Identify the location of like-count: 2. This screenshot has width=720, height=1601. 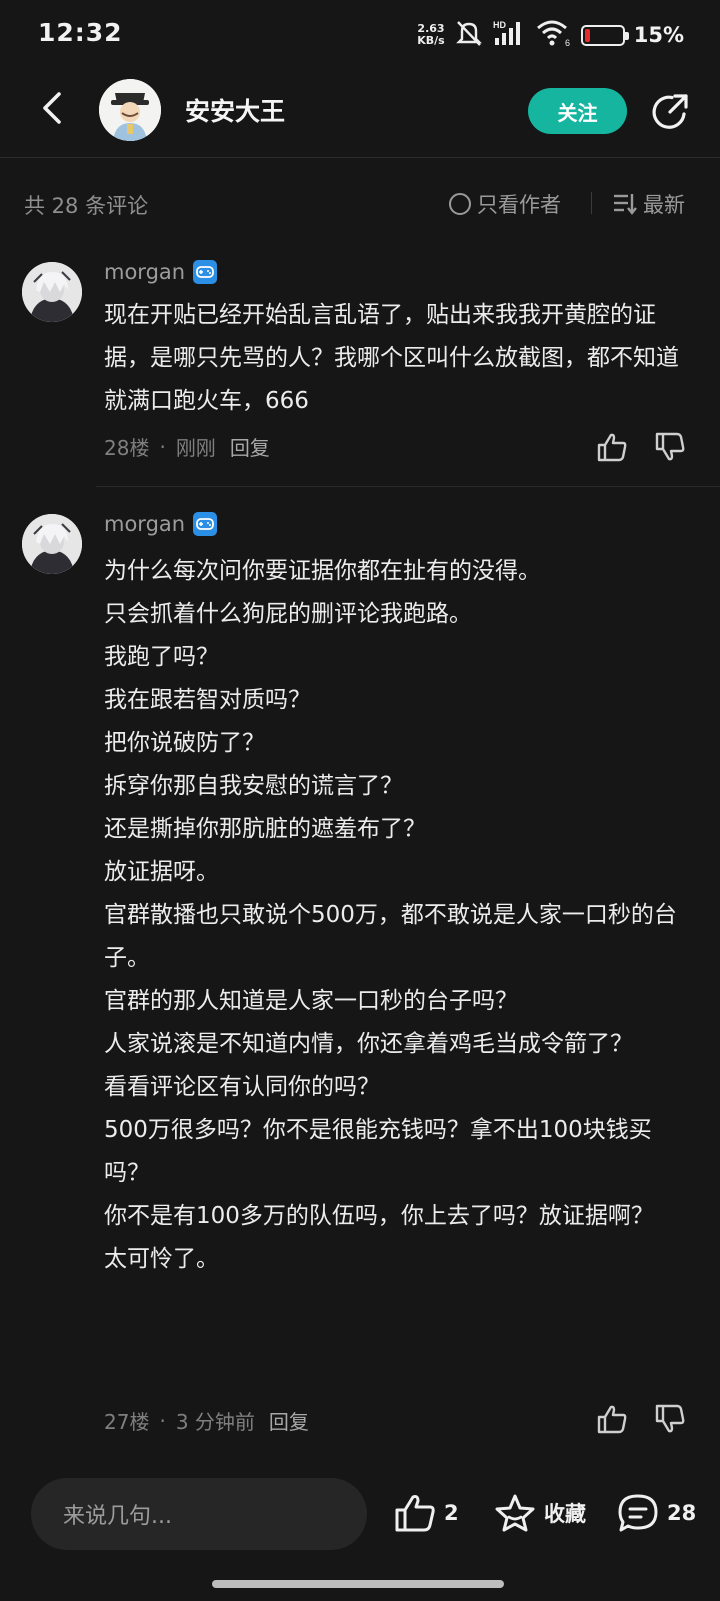
(451, 1513).